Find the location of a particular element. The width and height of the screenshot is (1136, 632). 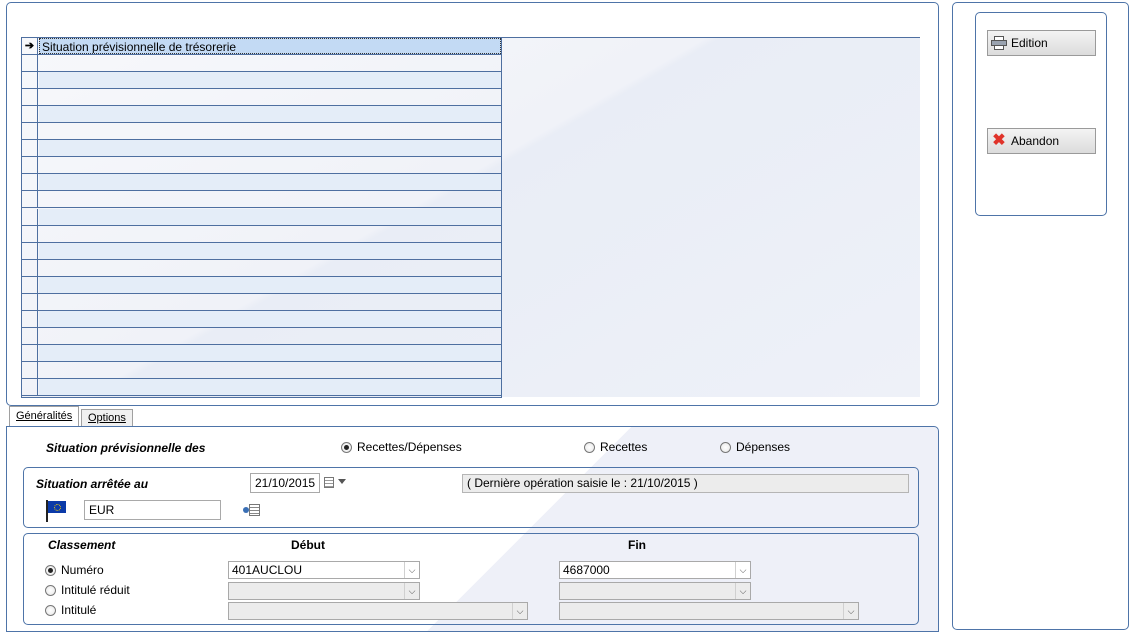

debut-intitule-reduit-combo: ⌵ is located at coordinates (324, 591).